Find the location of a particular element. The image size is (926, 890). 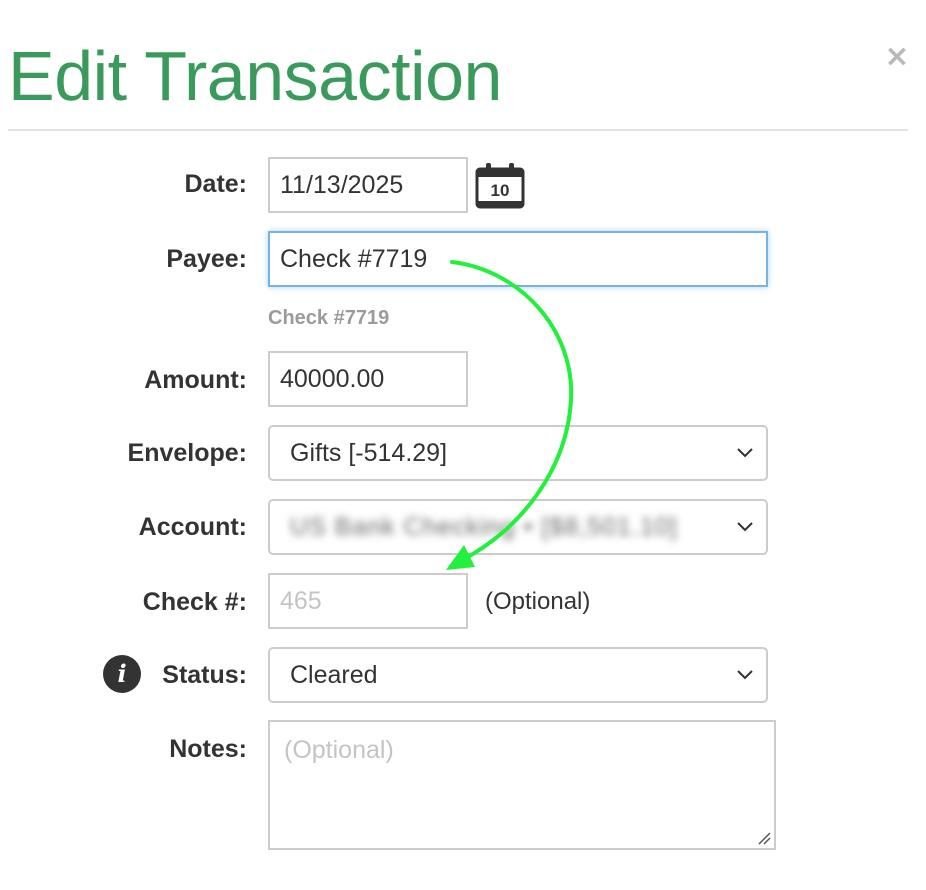

payee-suggestion: Check #7719 is located at coordinates (328, 318).